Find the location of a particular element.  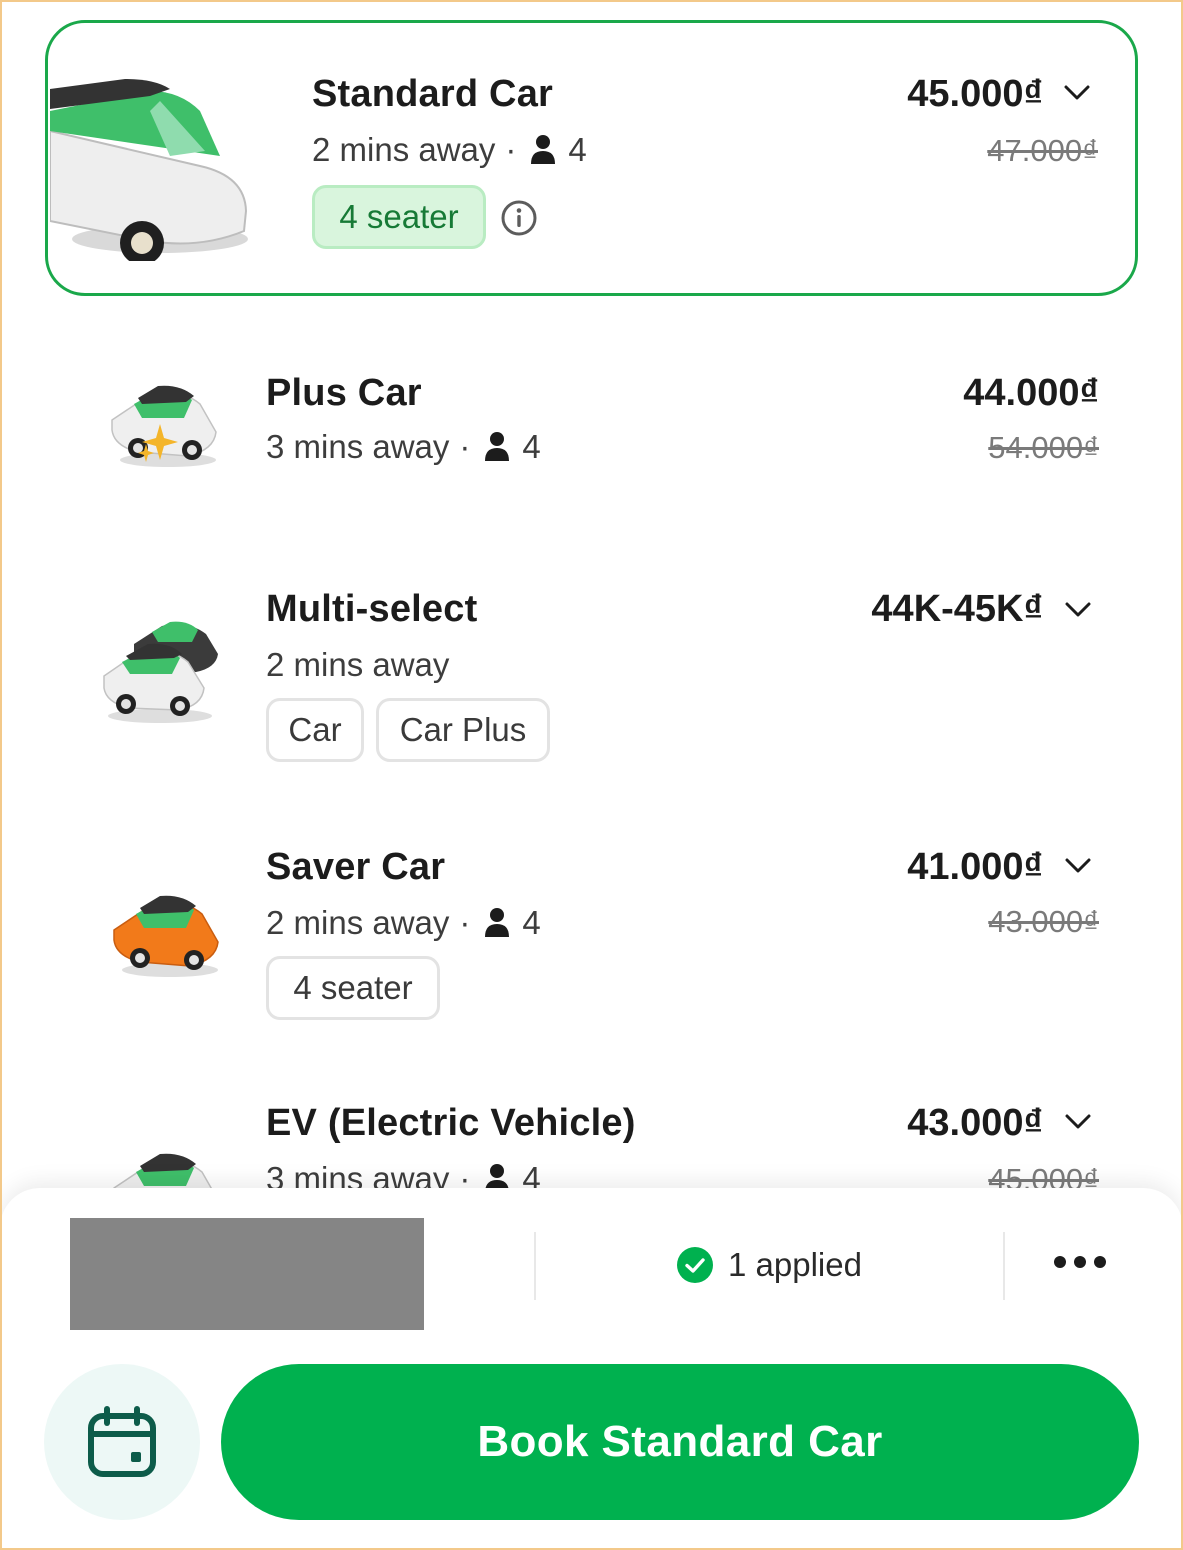

book-button: Book Standard Car is located at coordinates (680, 1442).